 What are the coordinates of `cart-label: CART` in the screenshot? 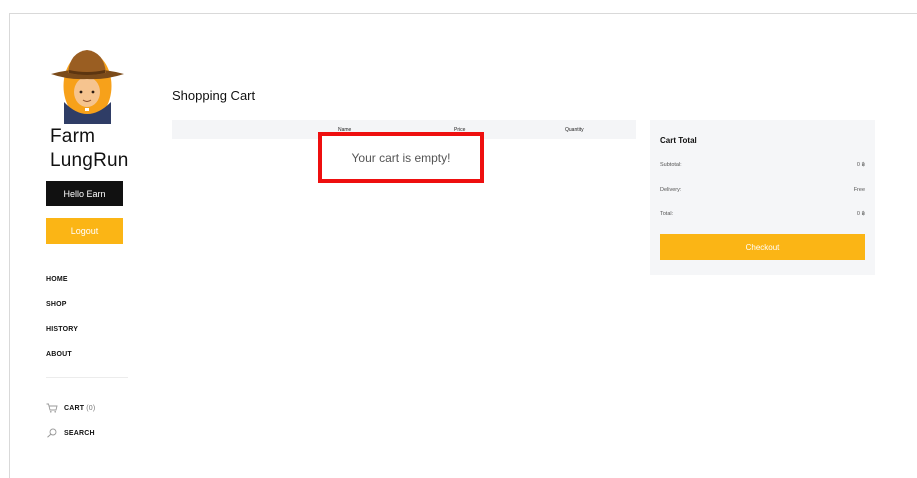 It's located at (74, 408).